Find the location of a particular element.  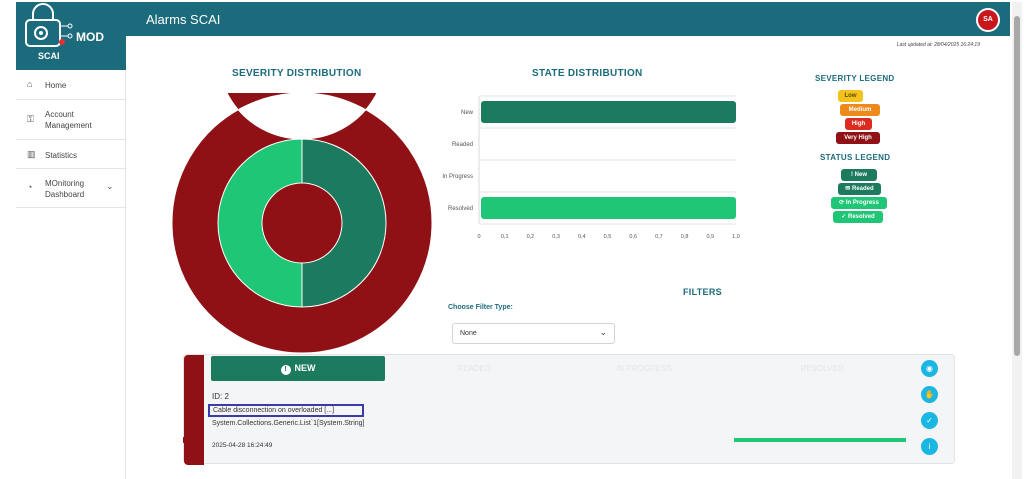

lock-circuit-icon is located at coordinates (49, 25).